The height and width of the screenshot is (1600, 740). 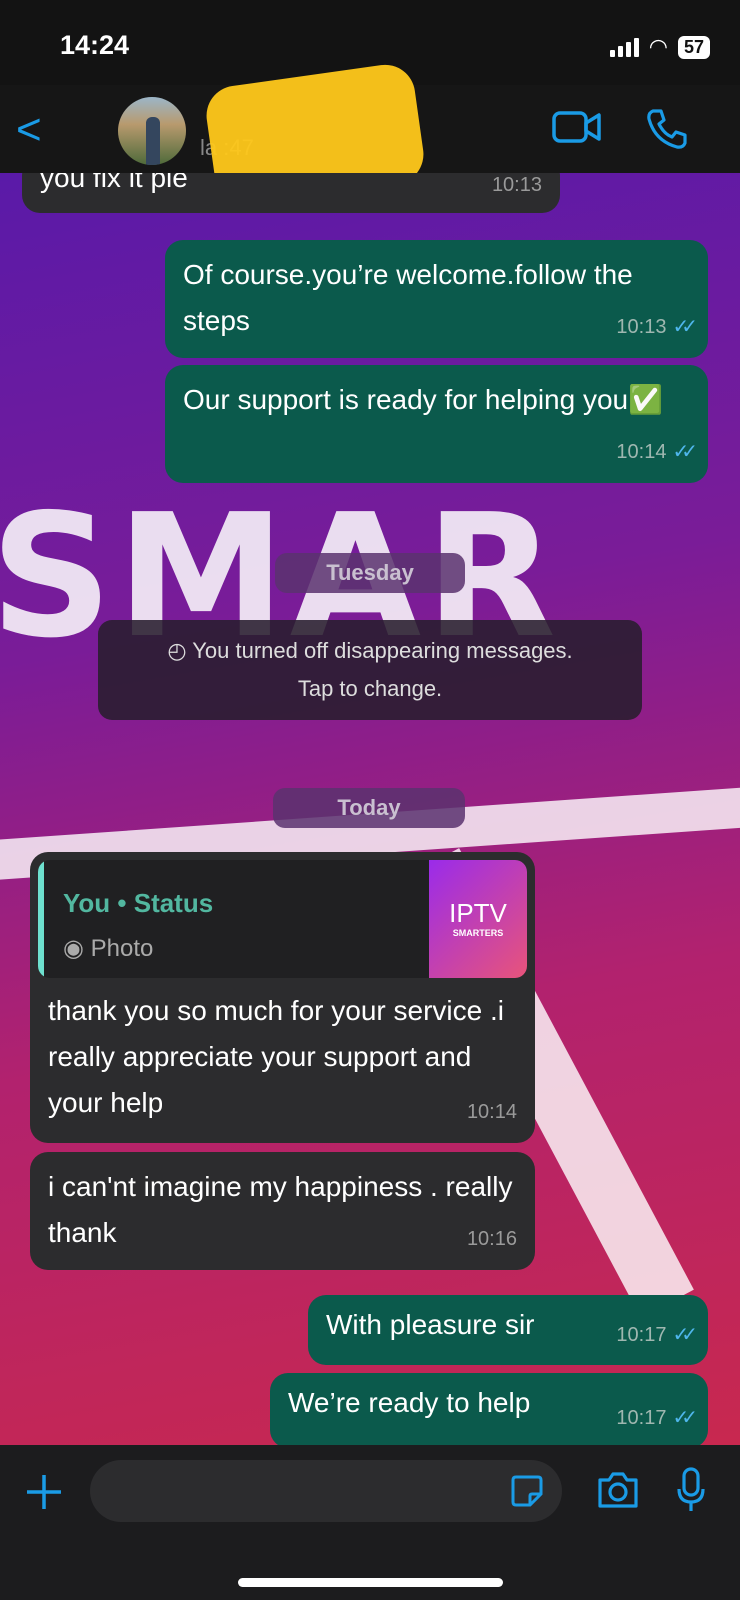 What do you see at coordinates (152, 131) in the screenshot?
I see `avatar` at bounding box center [152, 131].